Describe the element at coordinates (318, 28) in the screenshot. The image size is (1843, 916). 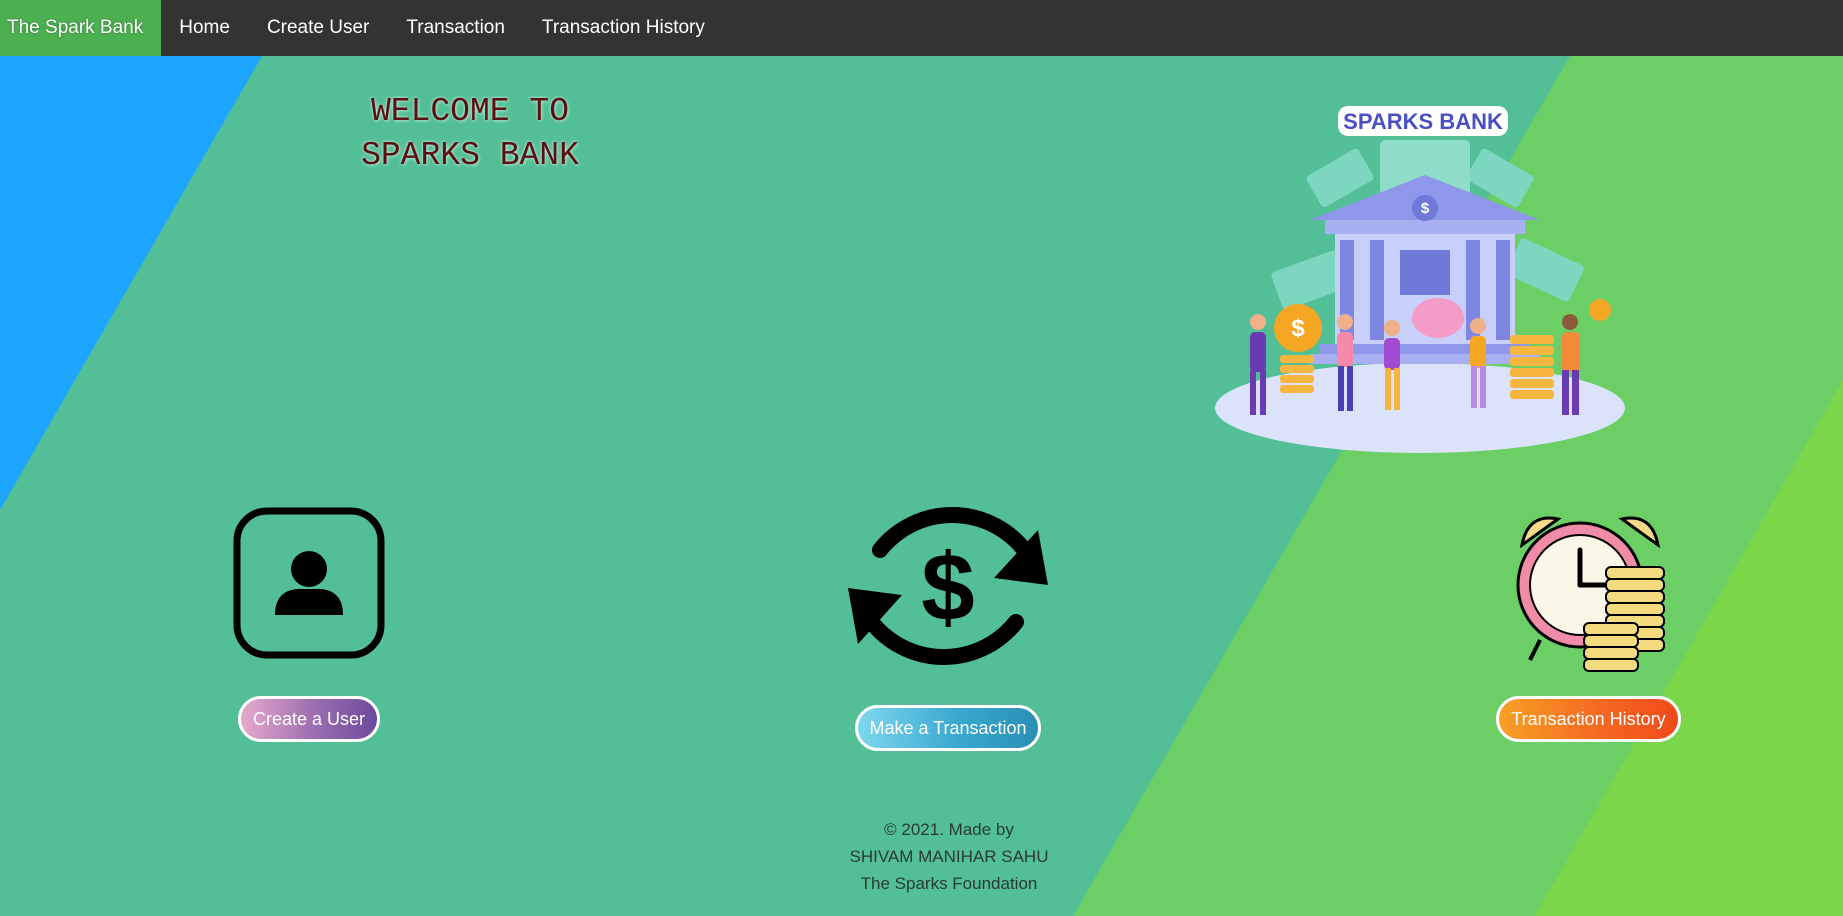
I see `nav-link-create-user: Create User` at that location.